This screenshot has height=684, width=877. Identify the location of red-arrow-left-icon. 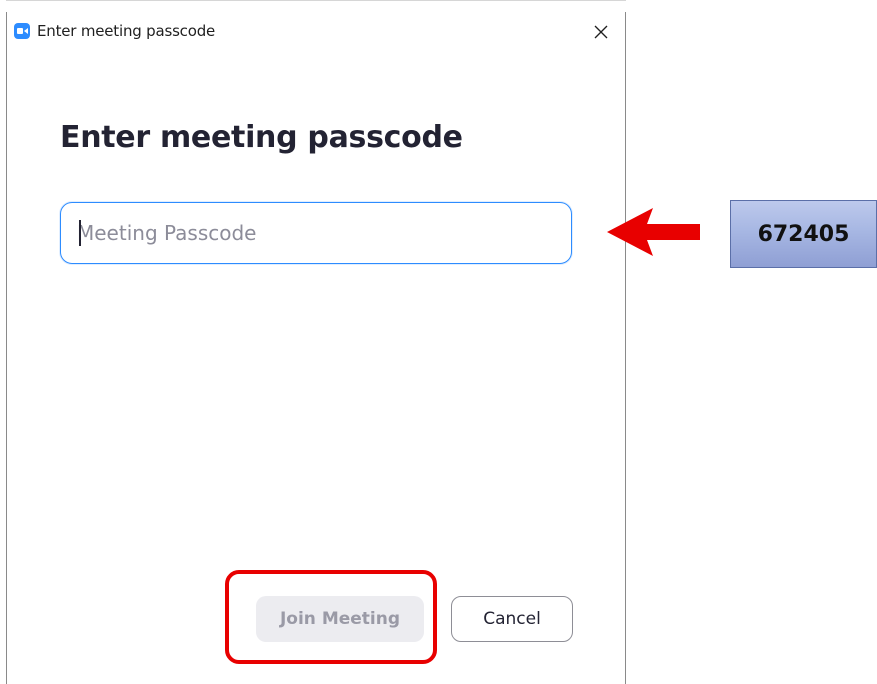
(653, 232).